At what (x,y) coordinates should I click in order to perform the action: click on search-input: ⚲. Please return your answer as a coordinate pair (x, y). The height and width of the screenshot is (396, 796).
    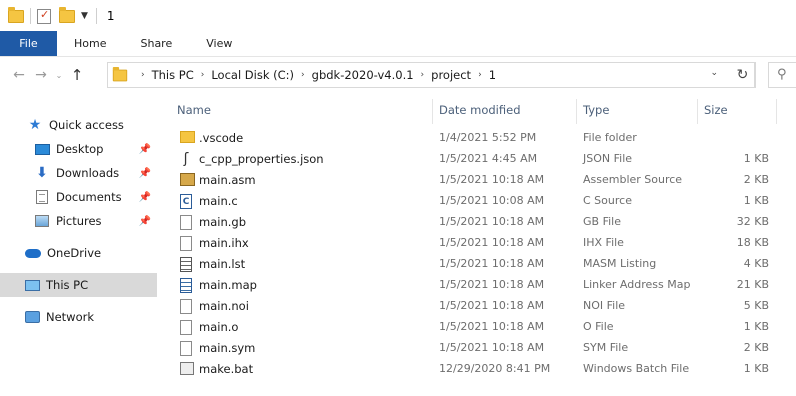
    Looking at the image, I should click on (782, 75).